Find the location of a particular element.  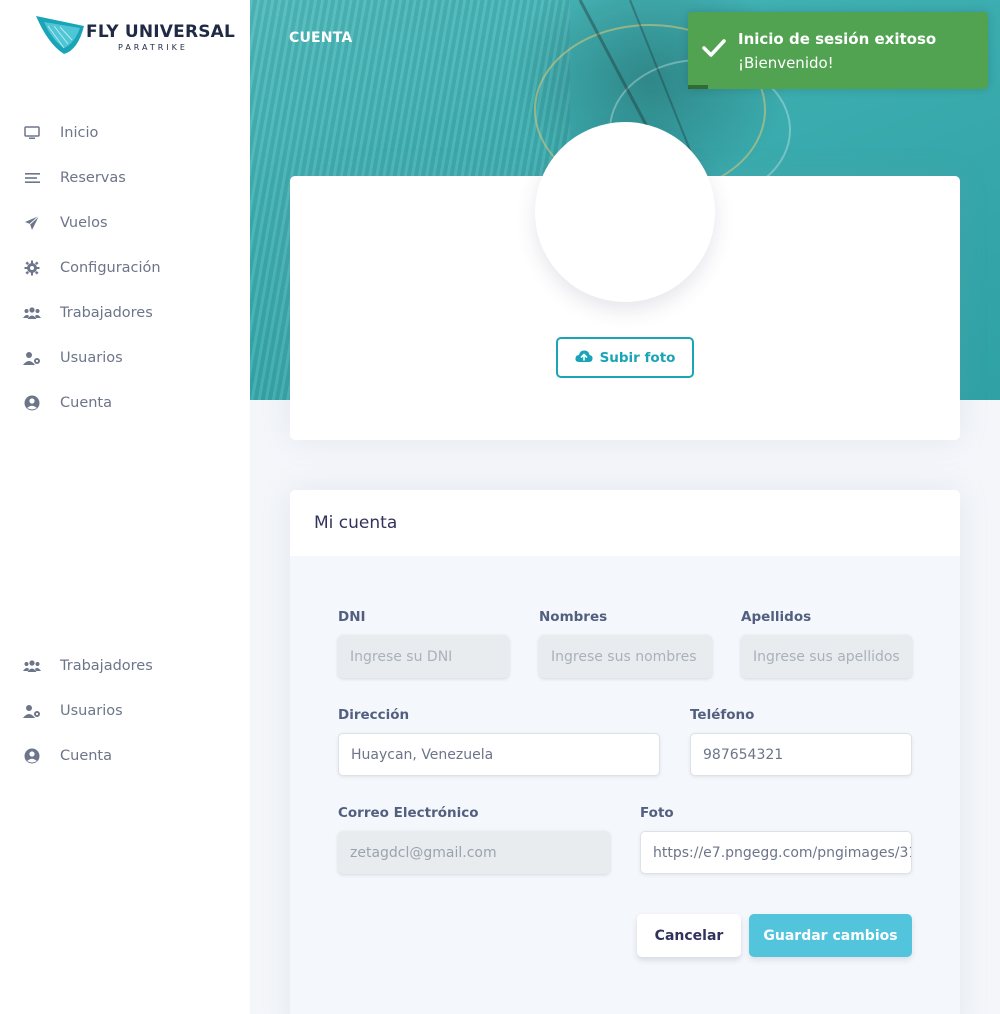

gear-icon is located at coordinates (32, 268).